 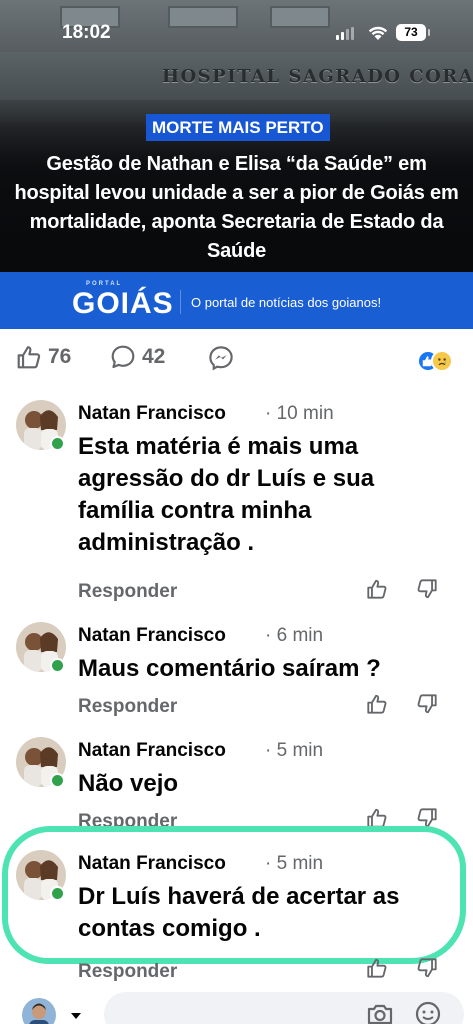 I want to click on portal-logo: GOIÁS, so click(x=123, y=303).